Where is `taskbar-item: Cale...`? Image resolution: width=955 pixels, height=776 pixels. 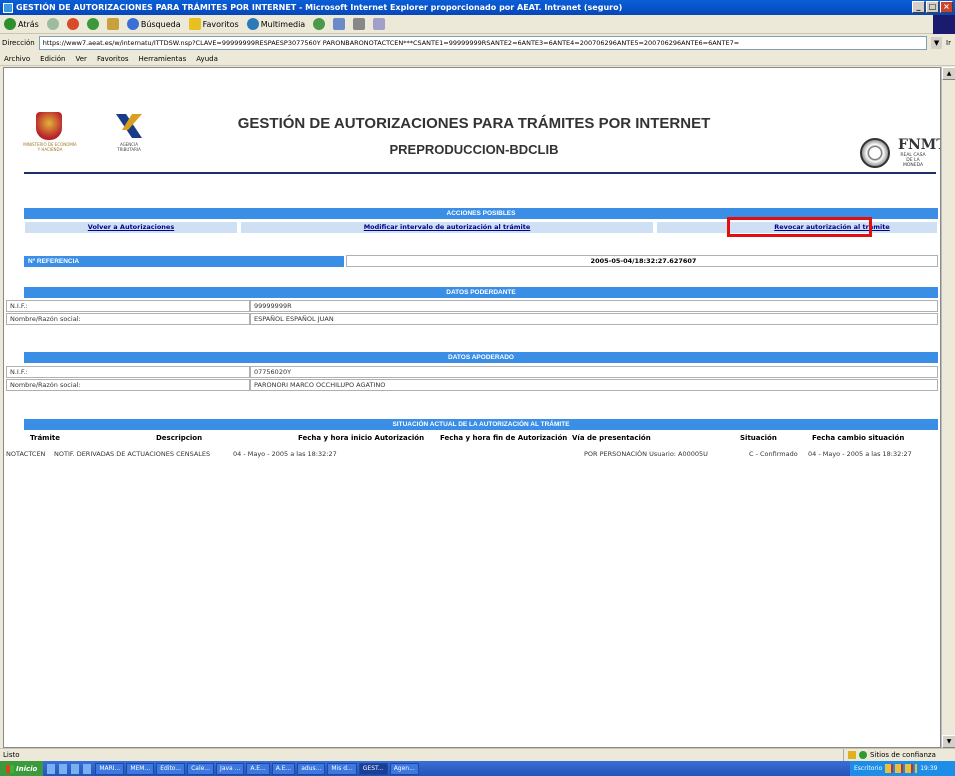
taskbar-item: Cale... is located at coordinates (201, 768).